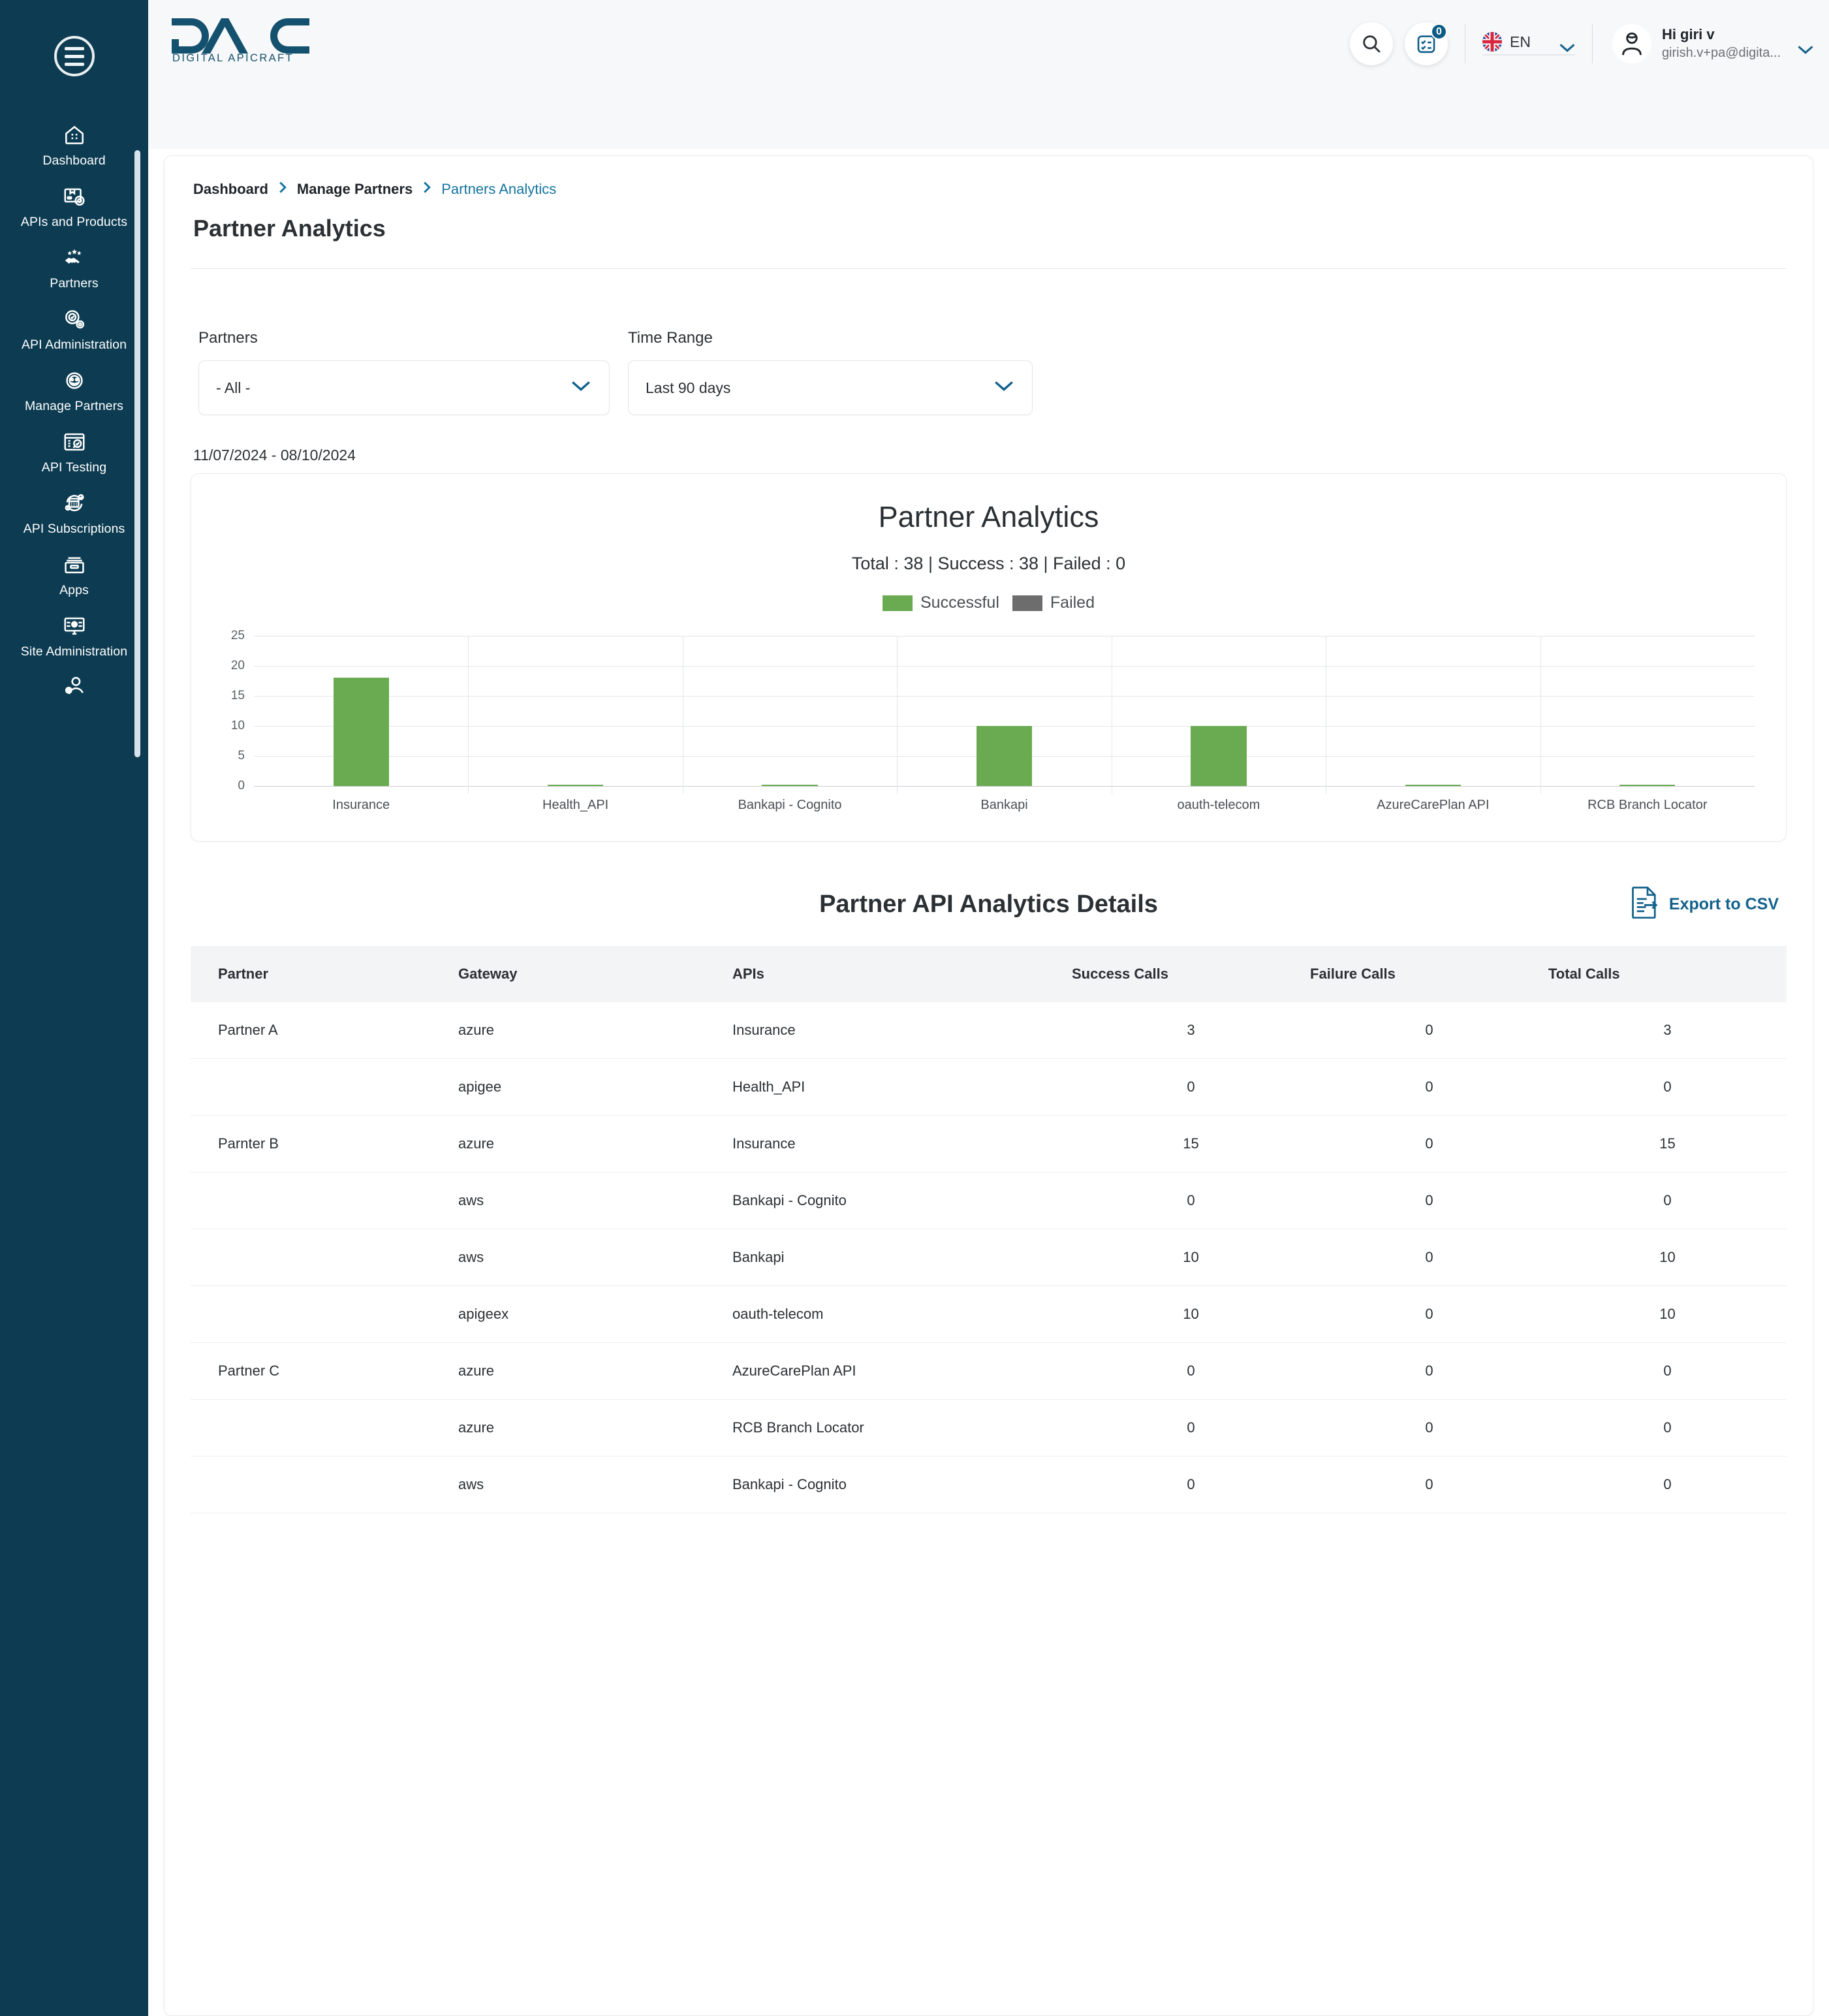 The height and width of the screenshot is (2016, 1829). I want to click on cell-success-calls: 3, so click(1191, 1030).